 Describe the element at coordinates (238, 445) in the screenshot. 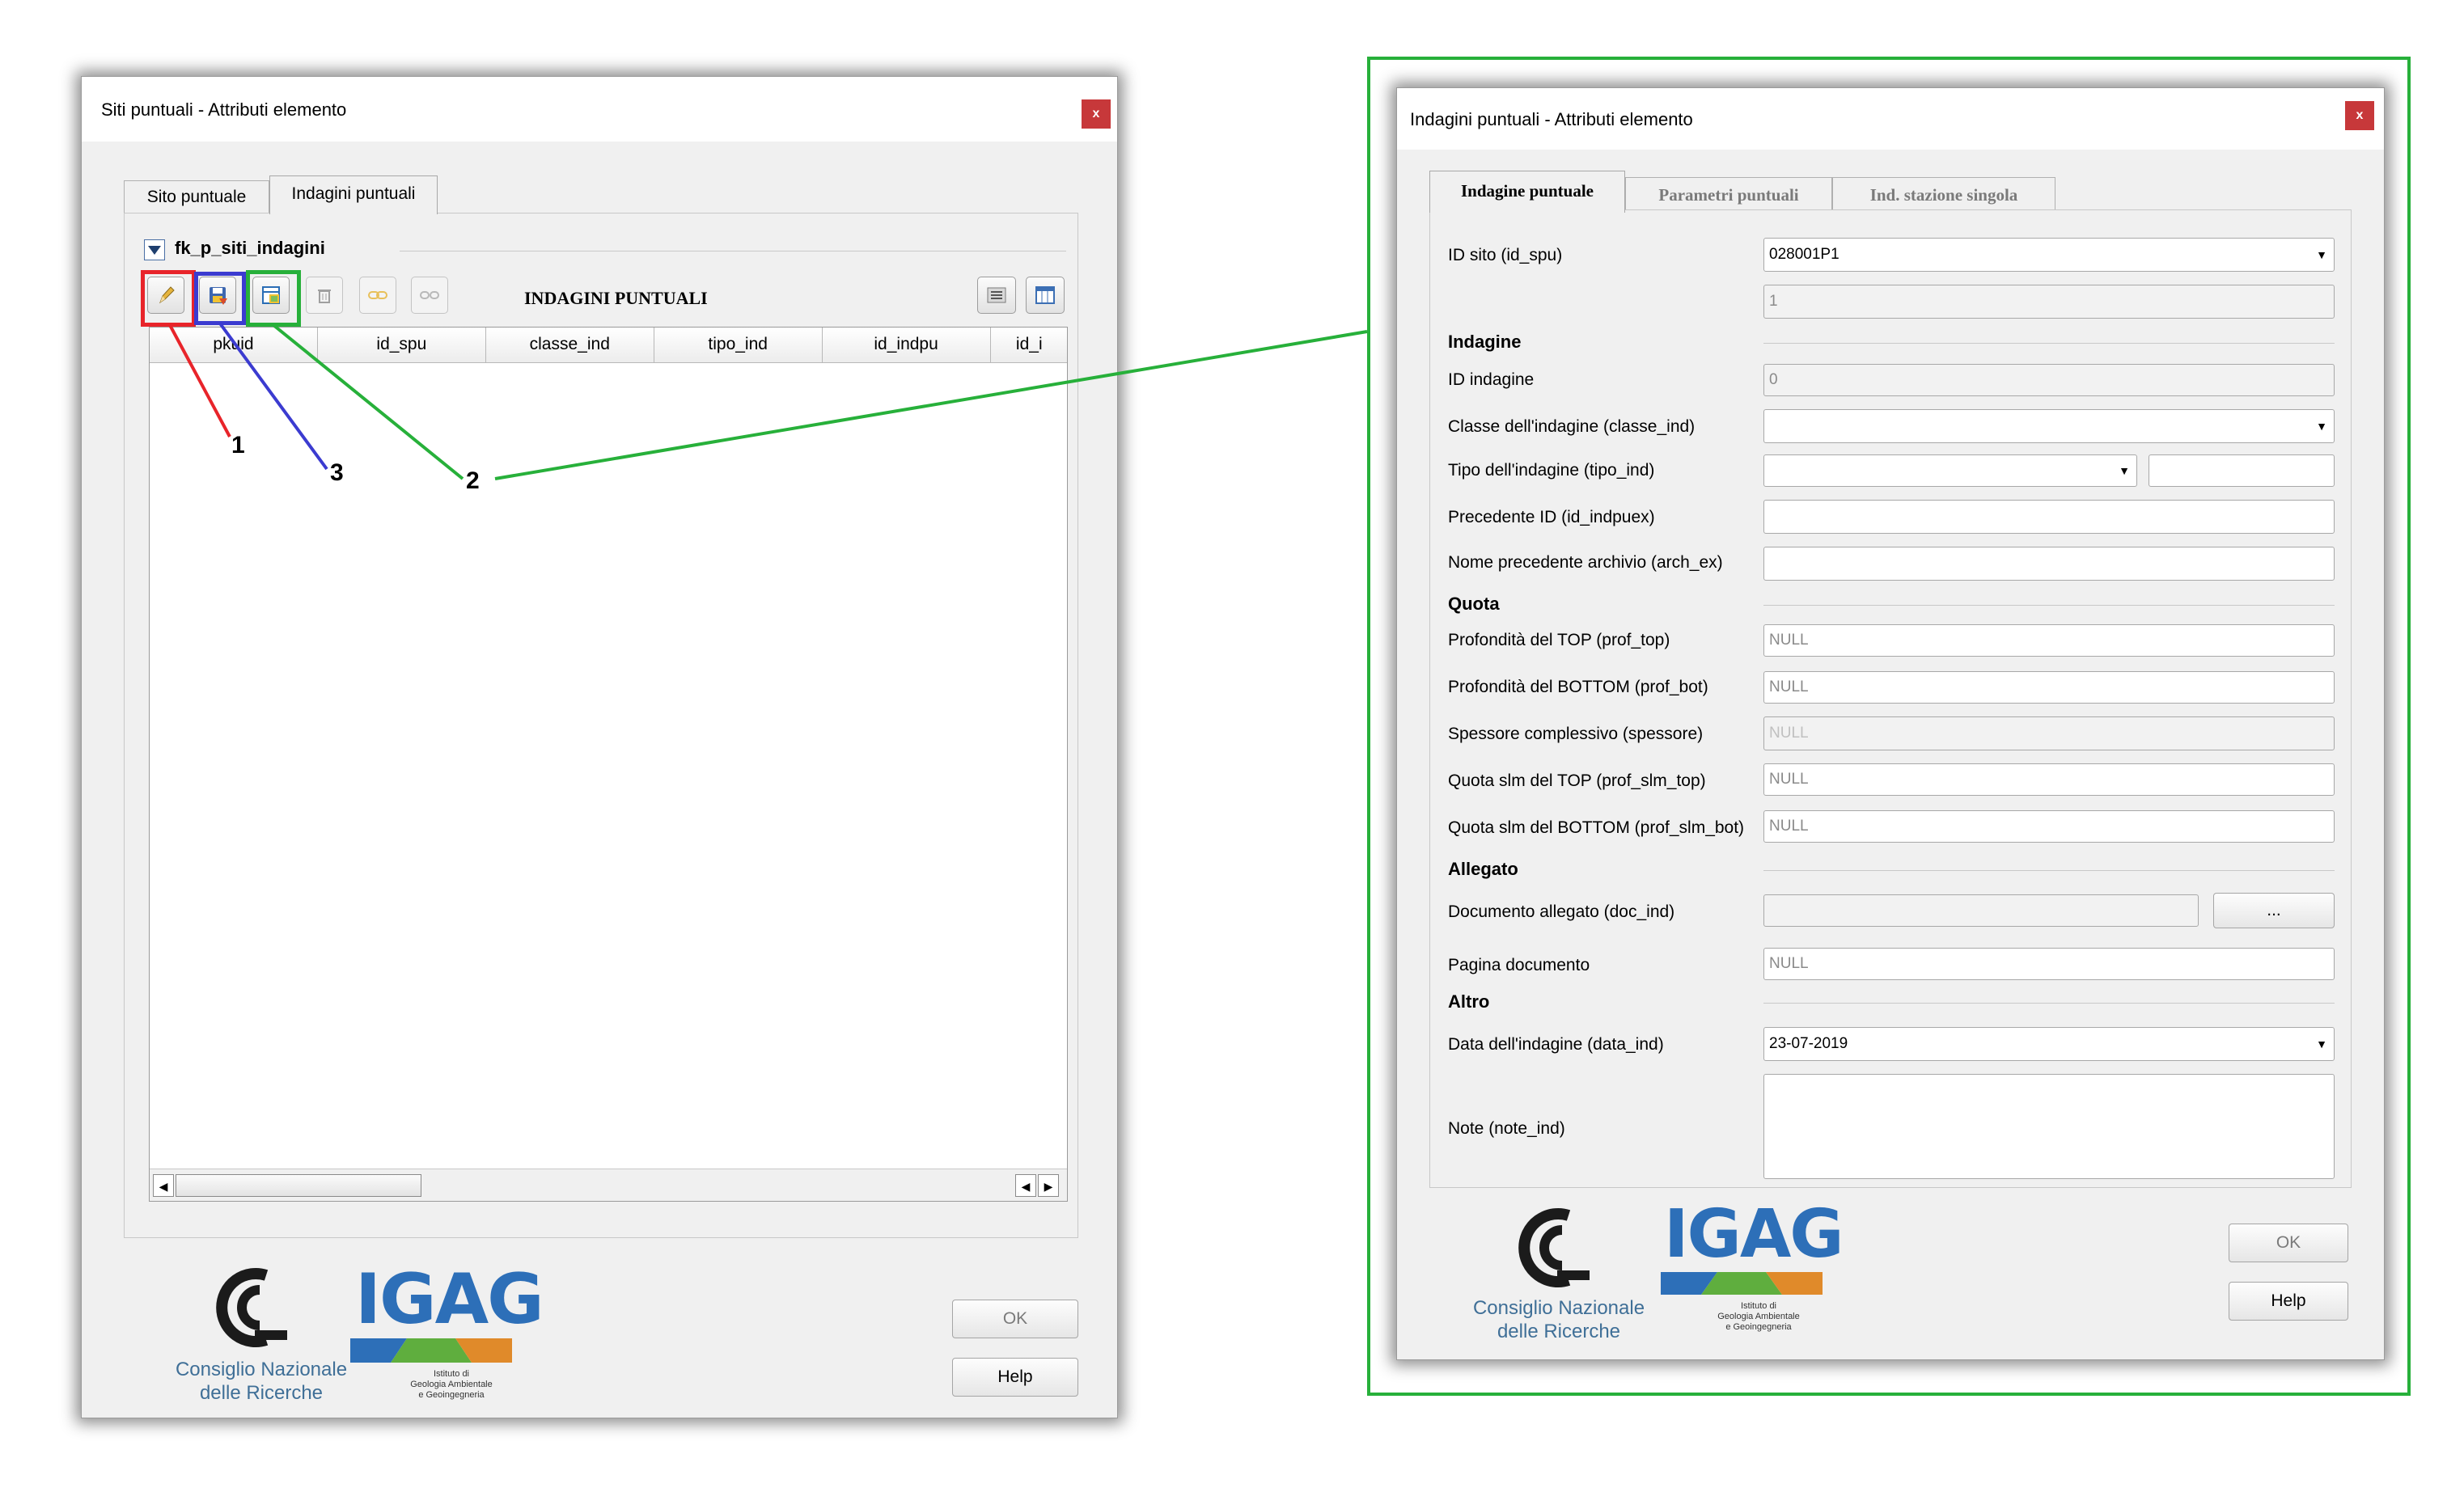

I see `callout-number-1: 1` at that location.